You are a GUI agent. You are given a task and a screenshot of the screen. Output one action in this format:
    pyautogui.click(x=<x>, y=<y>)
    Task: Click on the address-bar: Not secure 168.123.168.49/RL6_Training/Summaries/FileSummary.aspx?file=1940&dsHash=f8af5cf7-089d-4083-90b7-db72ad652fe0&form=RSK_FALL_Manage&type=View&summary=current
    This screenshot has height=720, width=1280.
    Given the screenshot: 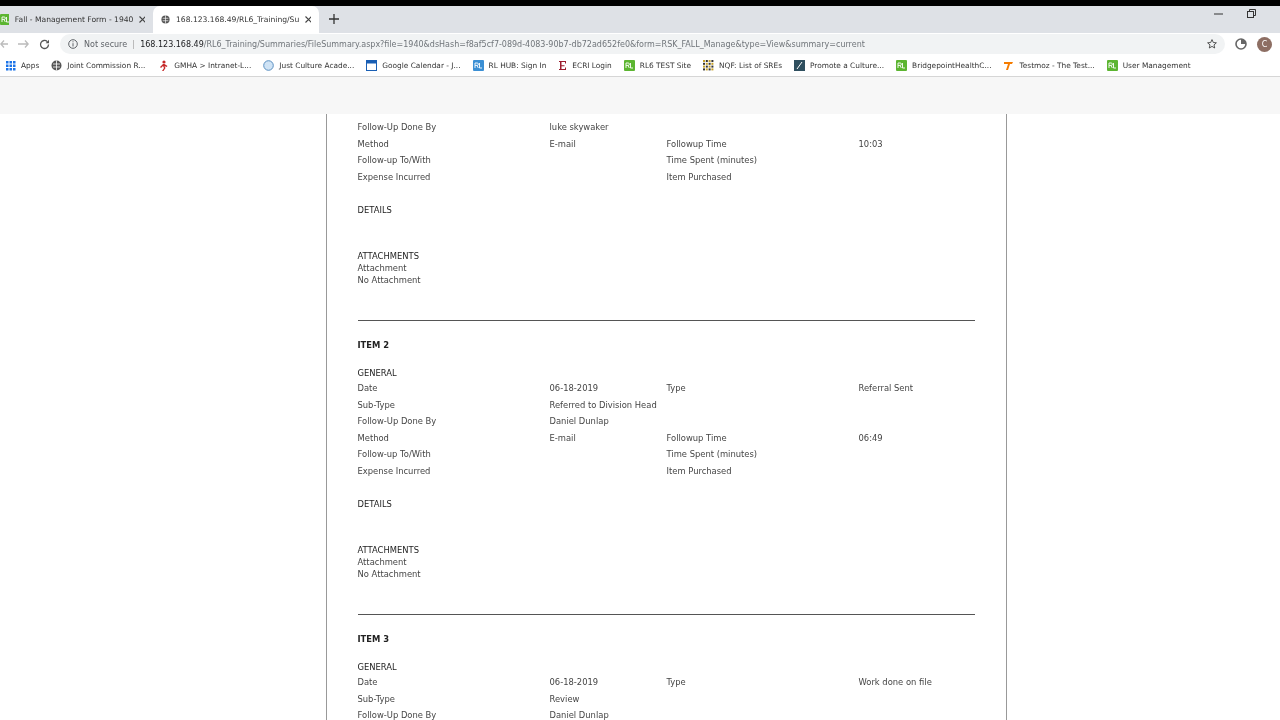 What is the action you would take?
    pyautogui.click(x=642, y=44)
    